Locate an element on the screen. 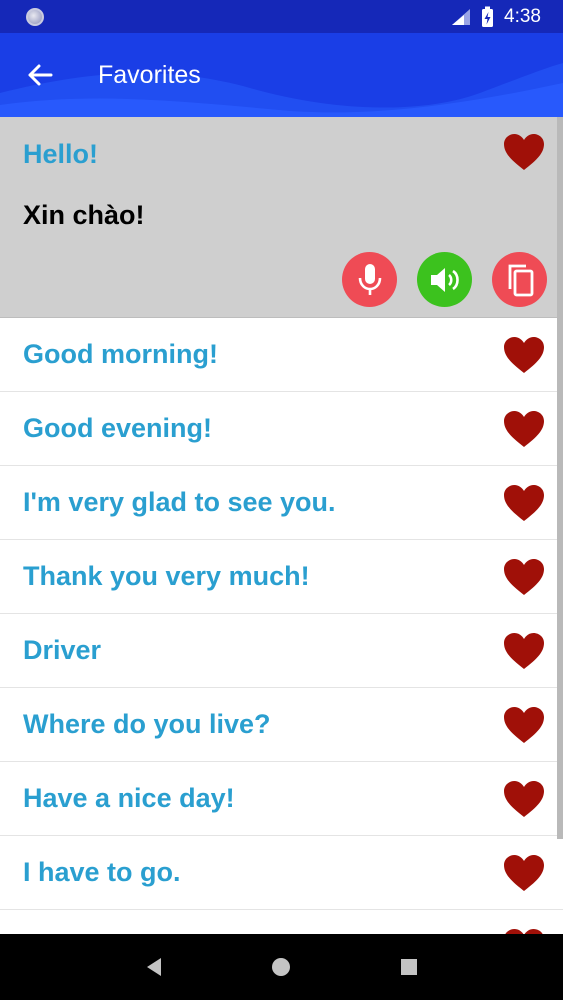 This screenshot has height=1000, width=563. copy-button is located at coordinates (519, 279).